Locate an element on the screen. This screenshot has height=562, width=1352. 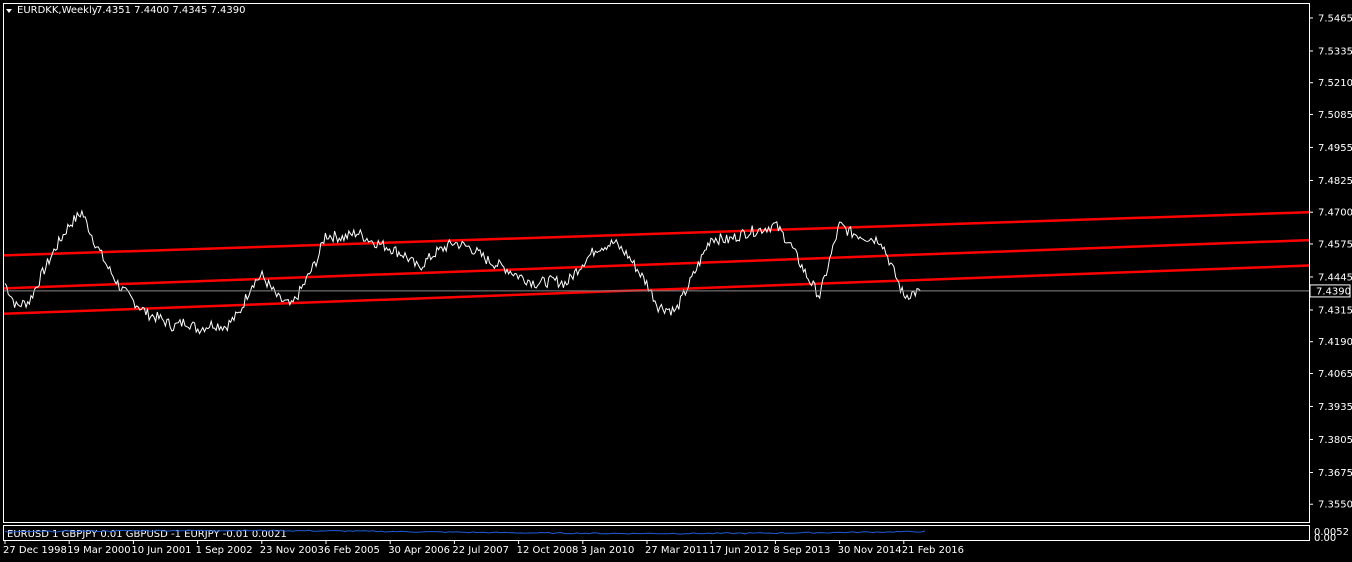
x-tick-label: 12 Oct 2008 is located at coordinates (548, 550).